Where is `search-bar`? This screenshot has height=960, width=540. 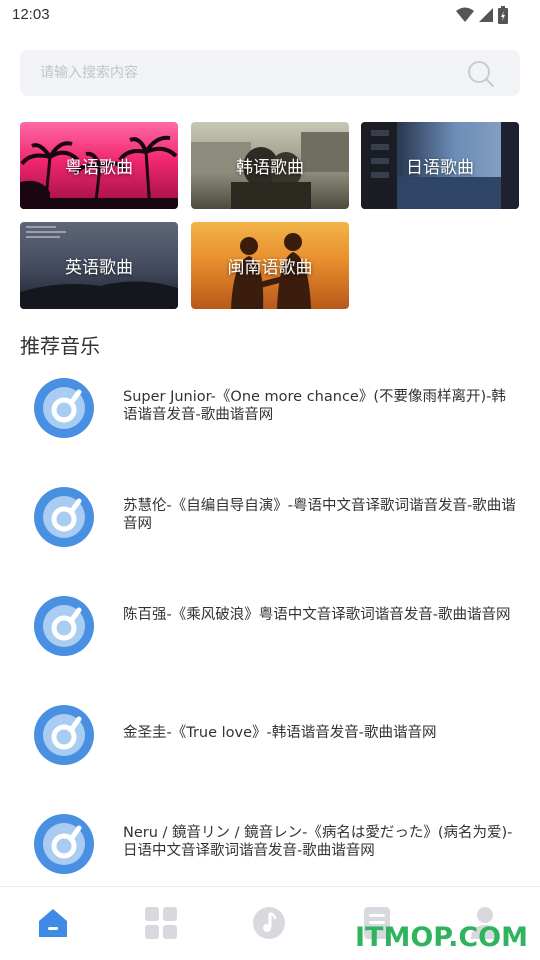 search-bar is located at coordinates (270, 73).